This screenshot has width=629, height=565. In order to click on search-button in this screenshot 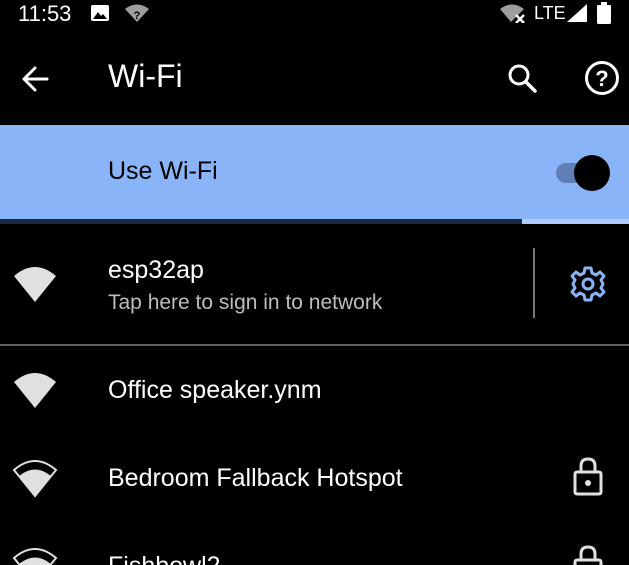, I will do `click(522, 78)`.